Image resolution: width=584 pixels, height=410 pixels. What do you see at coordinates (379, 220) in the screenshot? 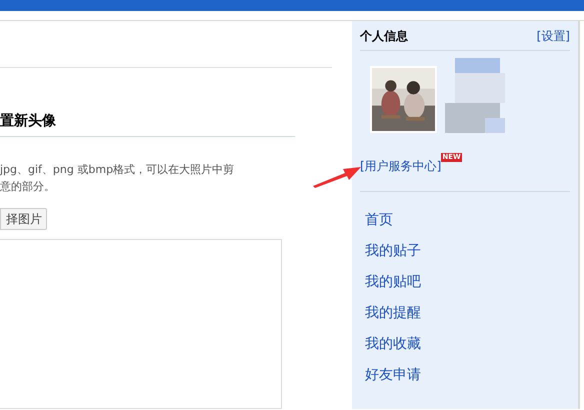
I see `menu-link: 首页` at bounding box center [379, 220].